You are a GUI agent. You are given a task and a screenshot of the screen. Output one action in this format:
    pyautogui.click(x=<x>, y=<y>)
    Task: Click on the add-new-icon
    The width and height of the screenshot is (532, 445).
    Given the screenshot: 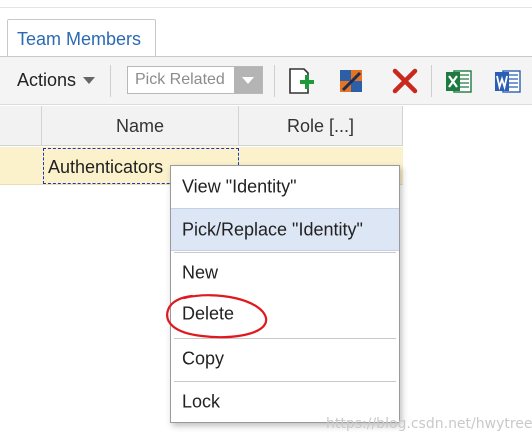 What is the action you would take?
    pyautogui.click(x=301, y=81)
    